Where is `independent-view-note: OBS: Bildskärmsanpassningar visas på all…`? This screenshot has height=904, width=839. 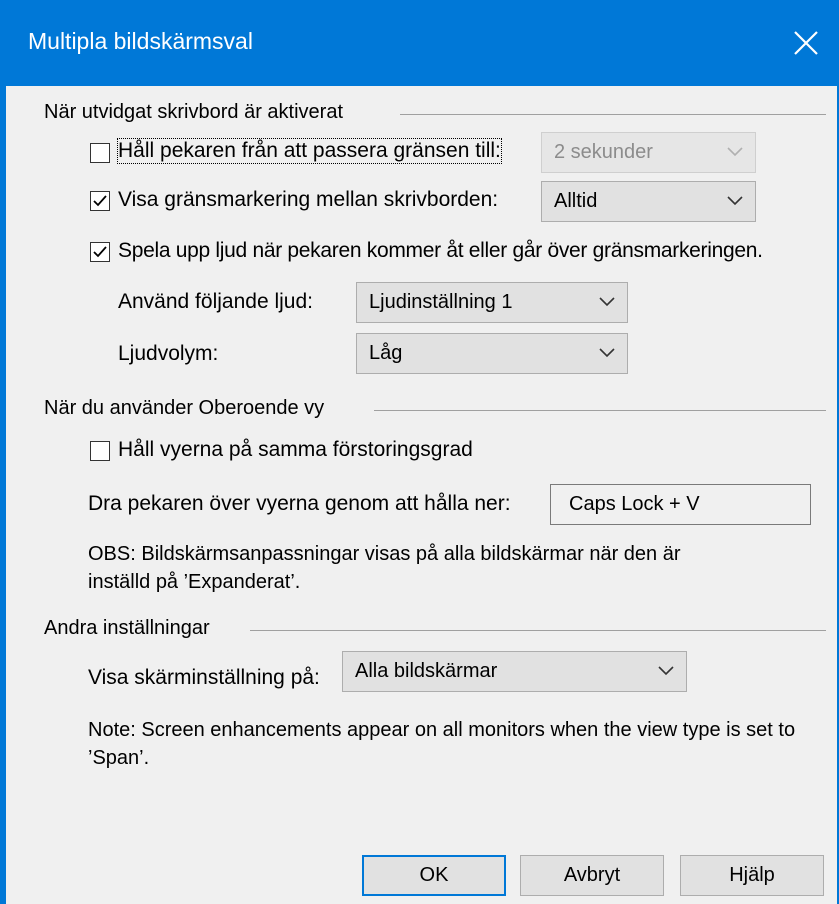 independent-view-note: OBS: Bildskärmsanpassningar visas på all… is located at coordinates (384, 568).